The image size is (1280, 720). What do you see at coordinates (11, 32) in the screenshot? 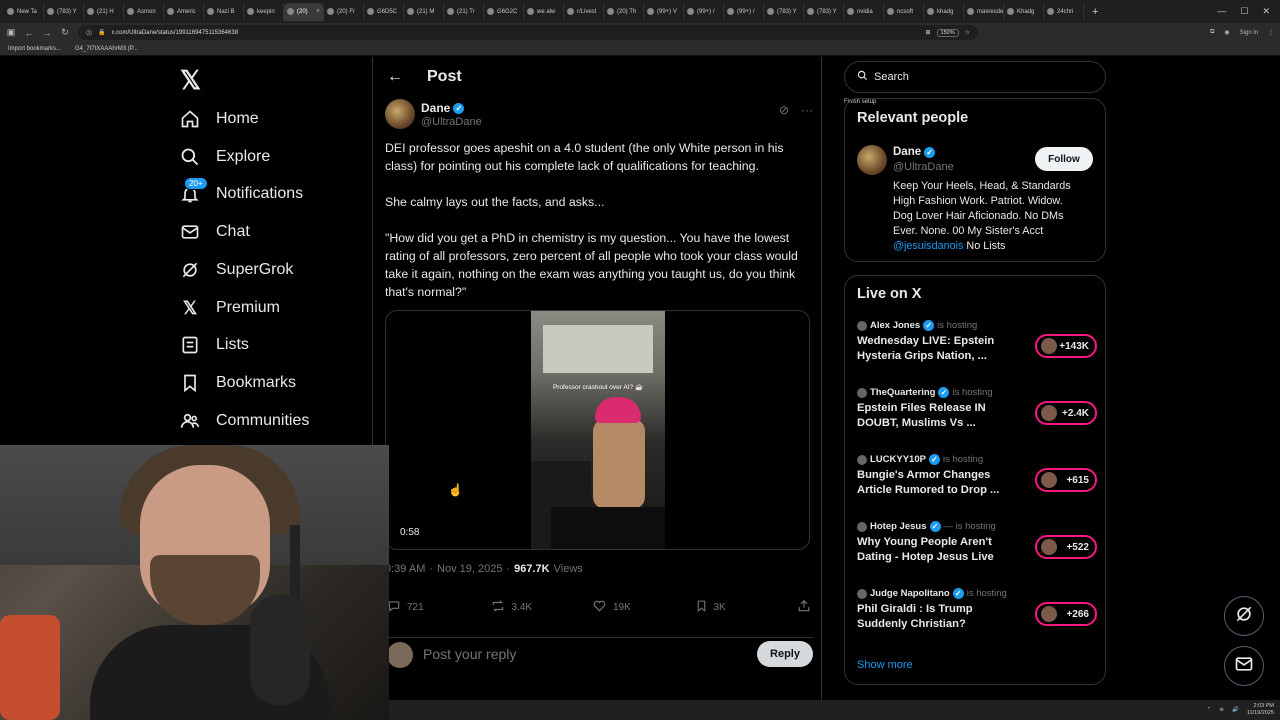
I see `sidebar-toggle-icon: ▣` at bounding box center [11, 32].